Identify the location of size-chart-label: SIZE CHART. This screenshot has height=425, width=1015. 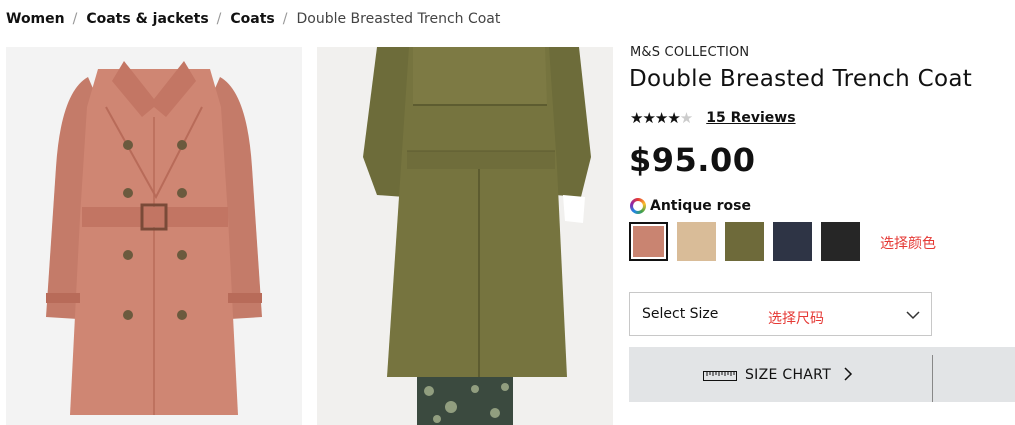
(788, 375).